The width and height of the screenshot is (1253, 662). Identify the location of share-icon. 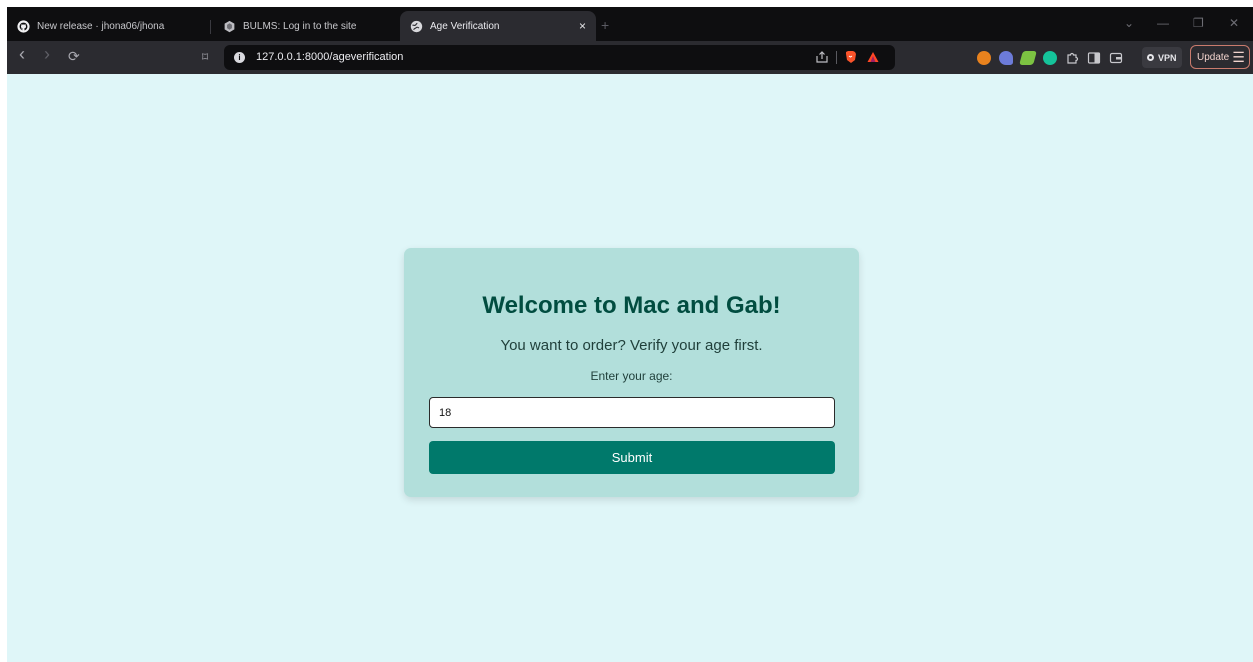
(822, 57).